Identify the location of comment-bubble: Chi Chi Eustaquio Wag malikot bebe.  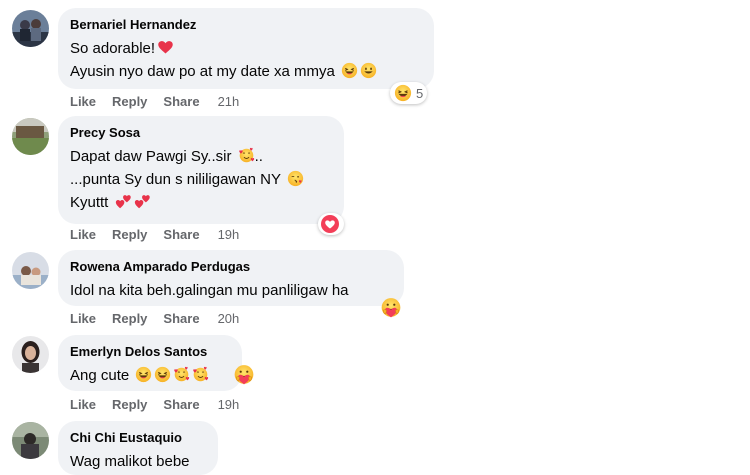
(138, 448).